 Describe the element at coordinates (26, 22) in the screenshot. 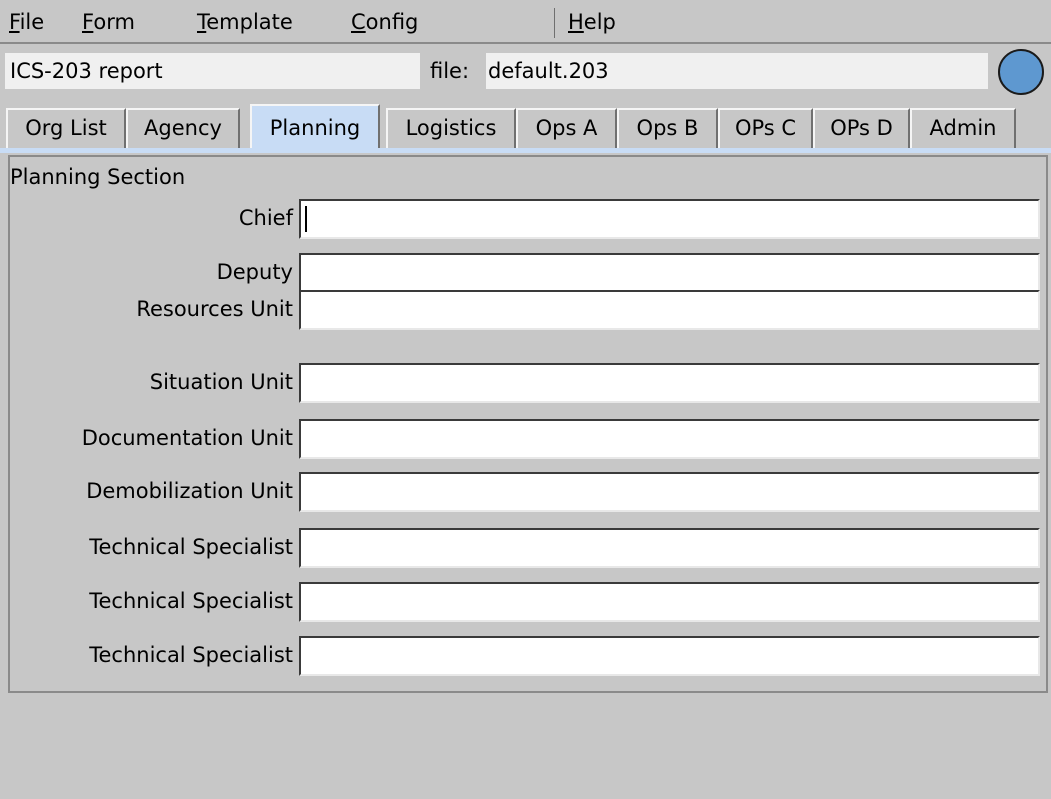

I see `menu-file: File` at that location.